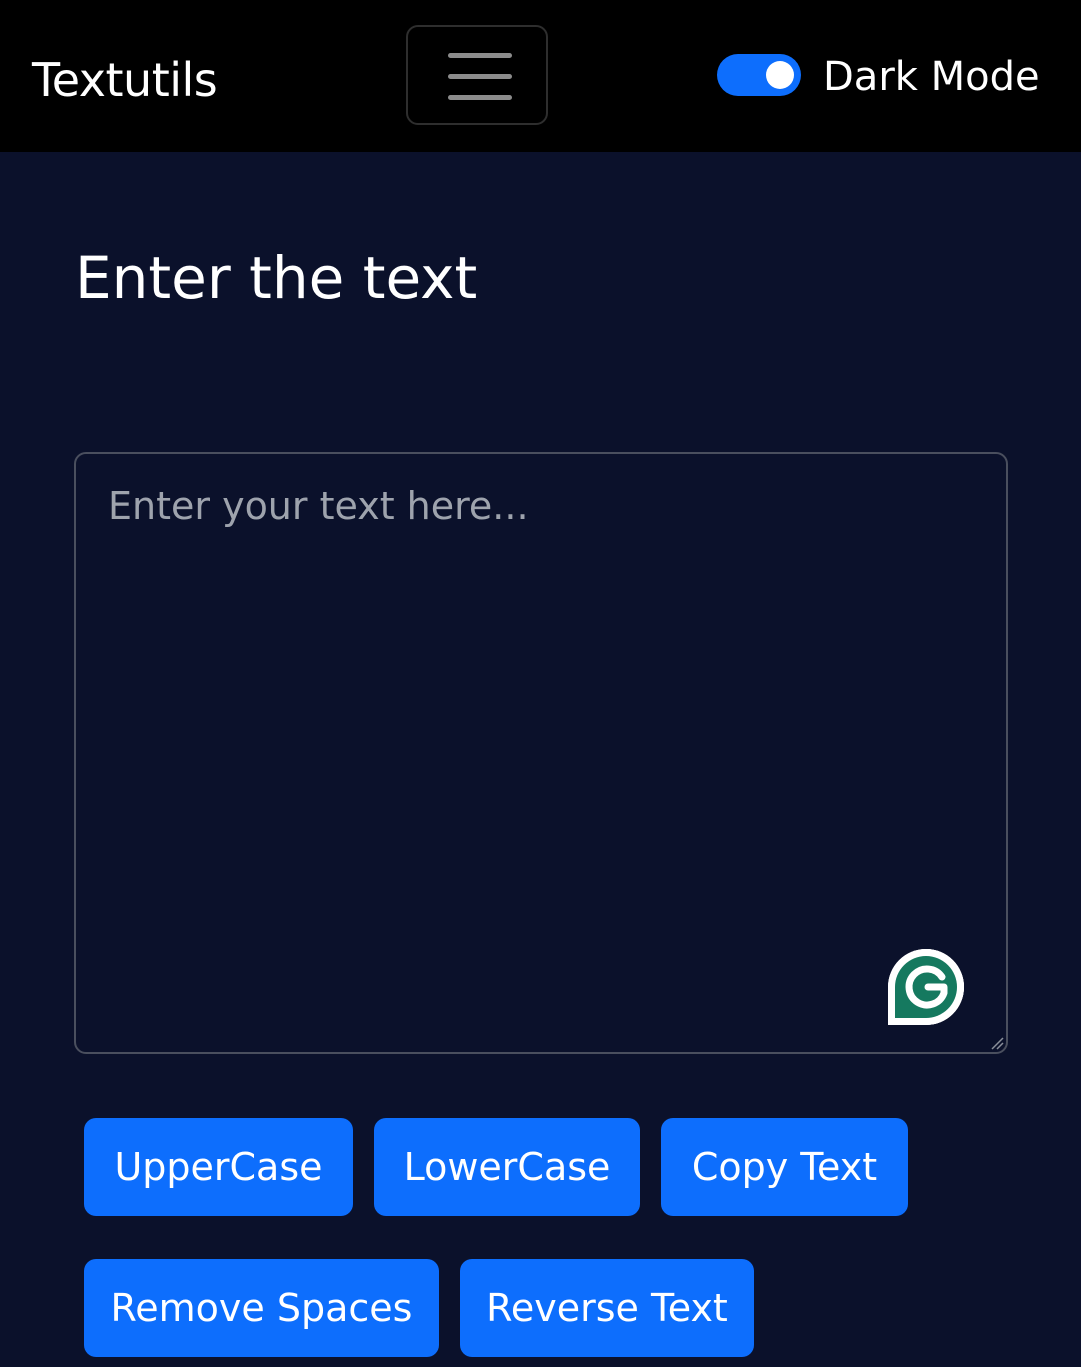 The width and height of the screenshot is (1081, 1367). Describe the element at coordinates (784, 1167) in the screenshot. I see `copy-text-button: Copy Text` at that location.